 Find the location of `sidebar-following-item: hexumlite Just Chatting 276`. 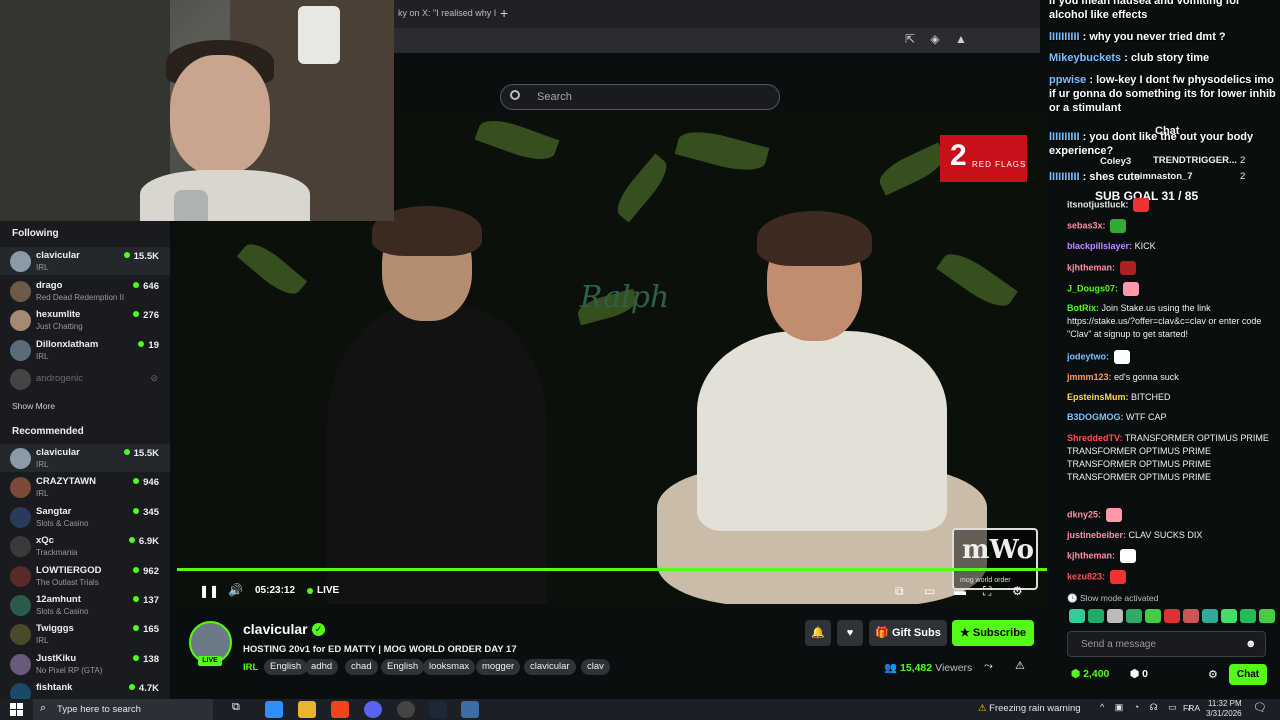

sidebar-following-item: hexumlite Just Chatting 276 is located at coordinates (85, 320).